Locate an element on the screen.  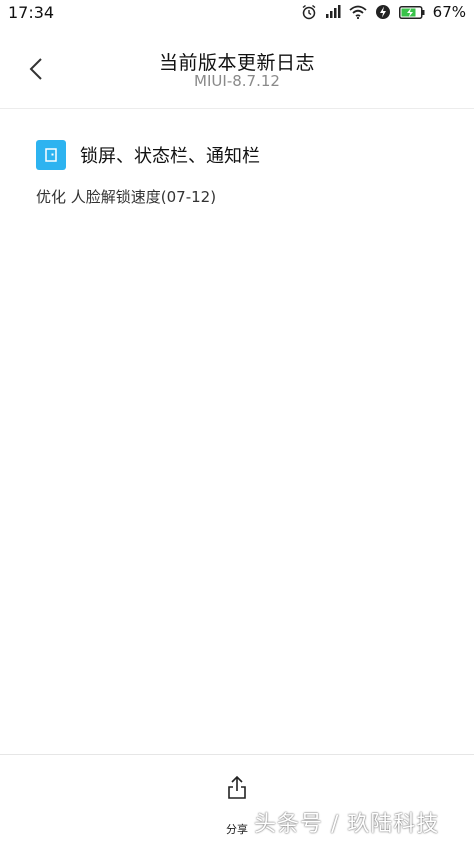
status-icons: 67% is located at coordinates (383, 12).